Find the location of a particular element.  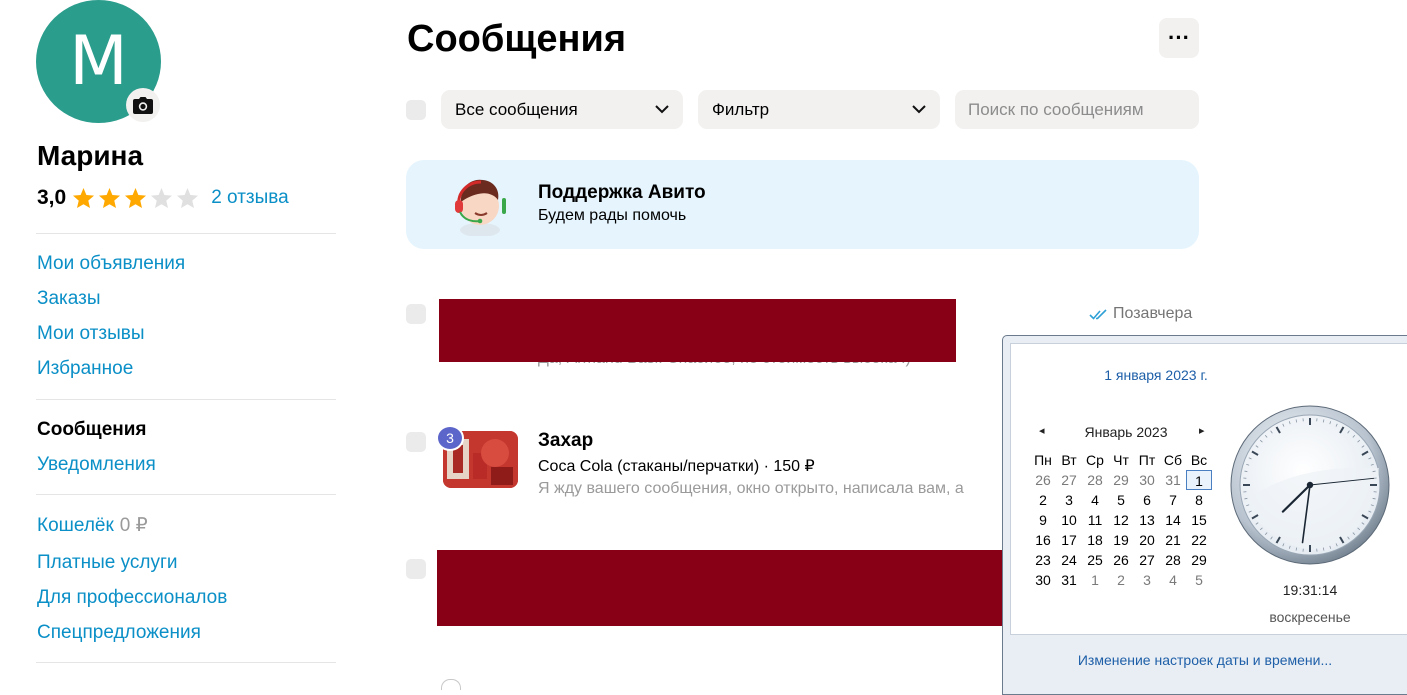

calendar-prev-button: ◂ is located at coordinates (1042, 430).